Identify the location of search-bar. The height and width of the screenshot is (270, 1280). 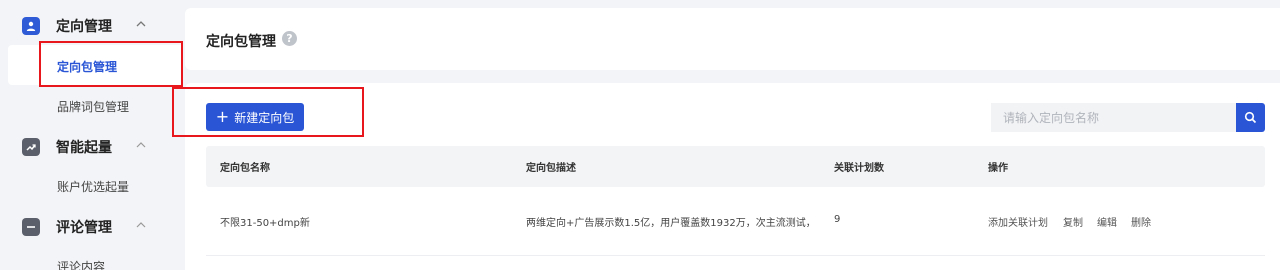
(1128, 117).